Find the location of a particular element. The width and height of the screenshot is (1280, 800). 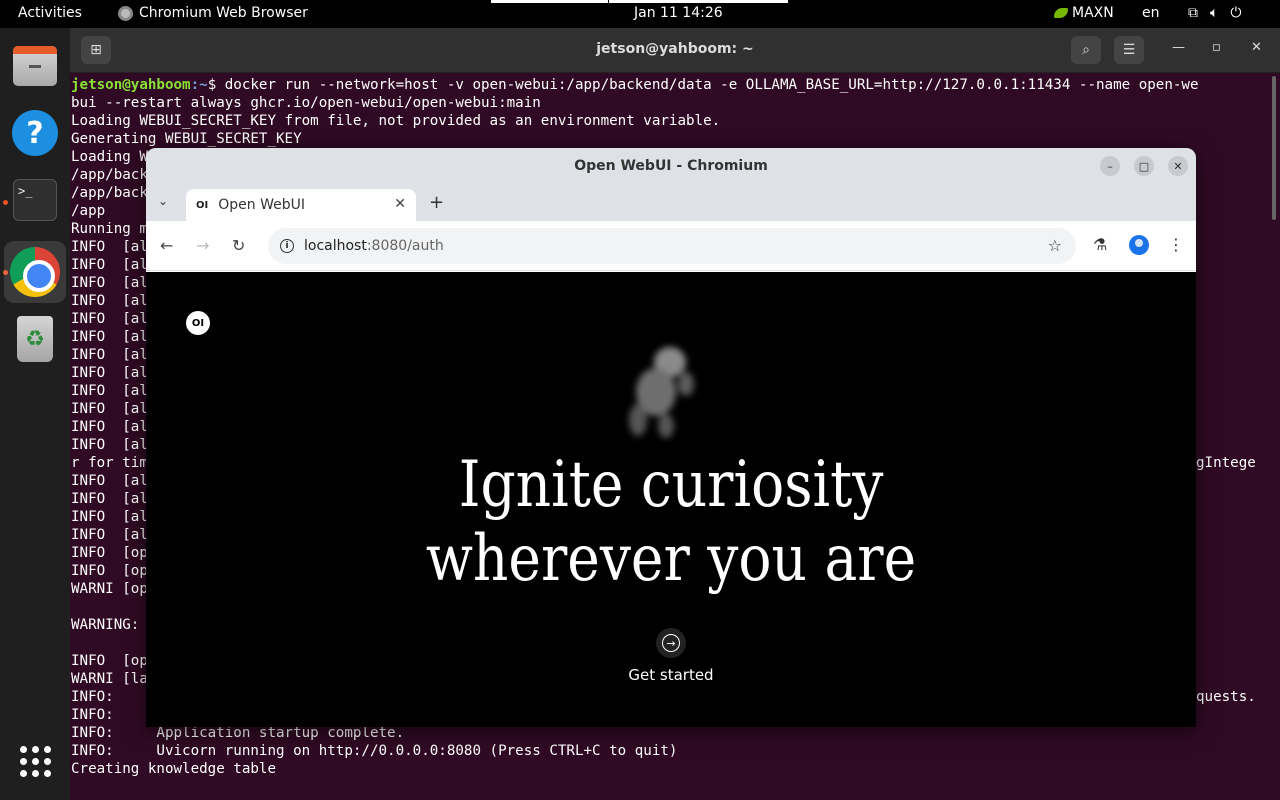

browser-maximize-button: □ is located at coordinates (1144, 166).